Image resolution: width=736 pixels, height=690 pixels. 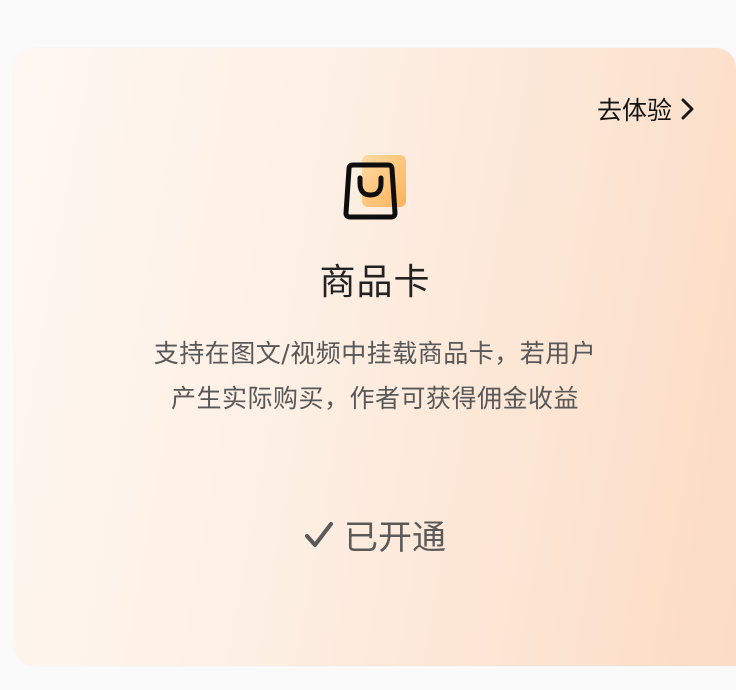 I want to click on status-enabled: 已开通, so click(x=375, y=534).